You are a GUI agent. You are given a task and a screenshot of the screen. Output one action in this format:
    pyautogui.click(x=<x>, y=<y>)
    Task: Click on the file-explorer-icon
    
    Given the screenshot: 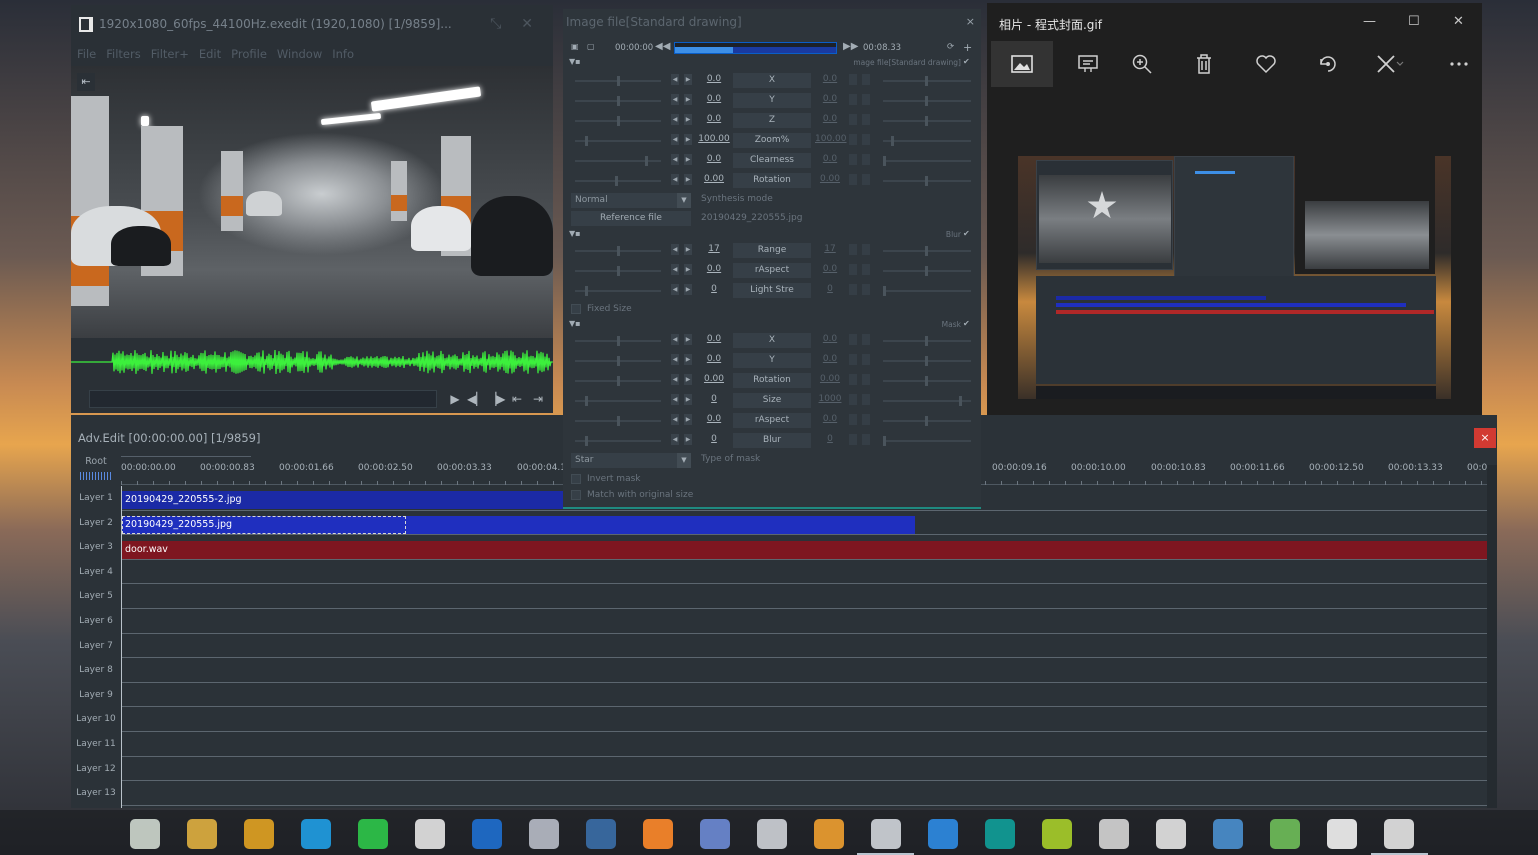 What is the action you would take?
    pyautogui.click(x=202, y=834)
    